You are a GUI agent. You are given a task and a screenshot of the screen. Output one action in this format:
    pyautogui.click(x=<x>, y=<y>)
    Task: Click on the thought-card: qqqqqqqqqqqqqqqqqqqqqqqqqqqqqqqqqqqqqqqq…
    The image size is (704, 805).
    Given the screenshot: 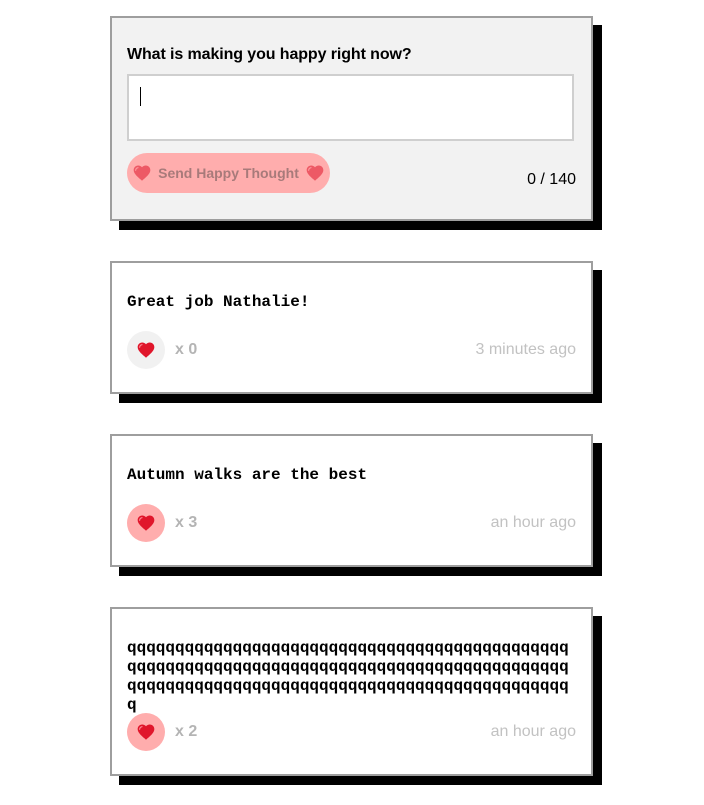 What is the action you would take?
    pyautogui.click(x=351, y=691)
    